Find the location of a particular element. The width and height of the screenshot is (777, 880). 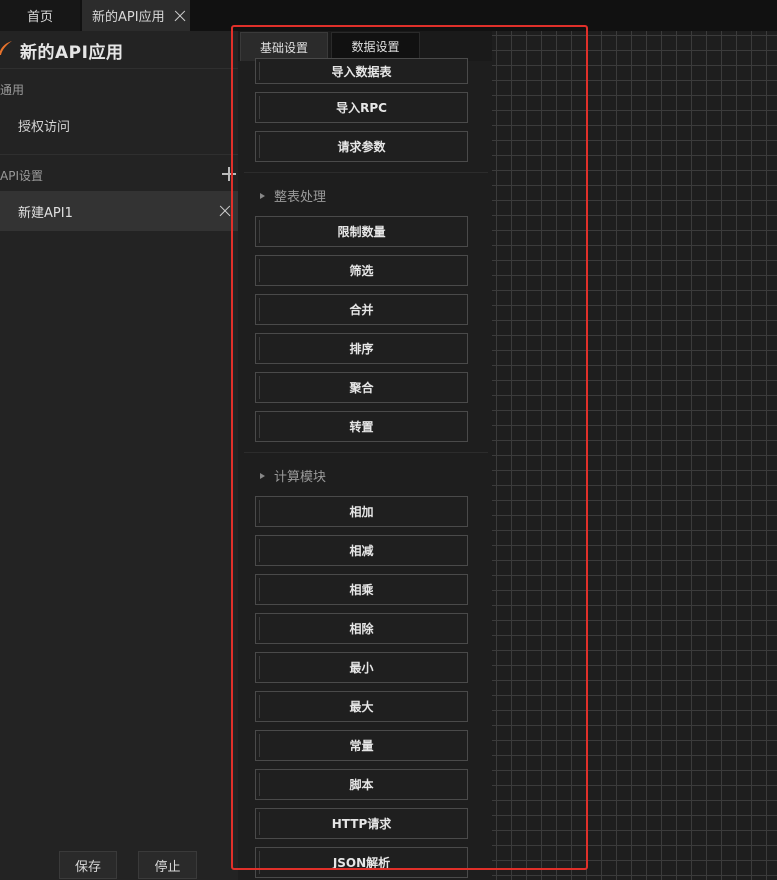

multiply-button: 相乘 is located at coordinates (361, 589).